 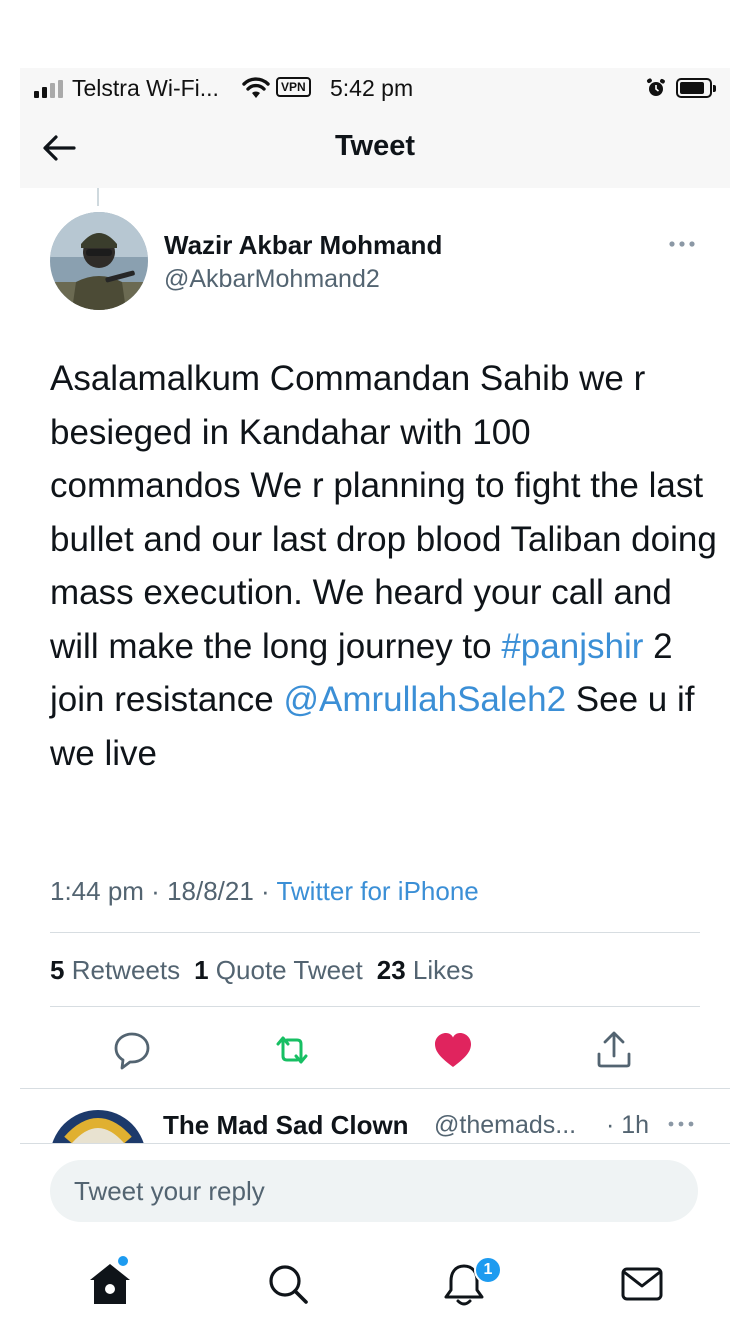 I want to click on navigation-bar: Tweet, so click(x=375, y=148).